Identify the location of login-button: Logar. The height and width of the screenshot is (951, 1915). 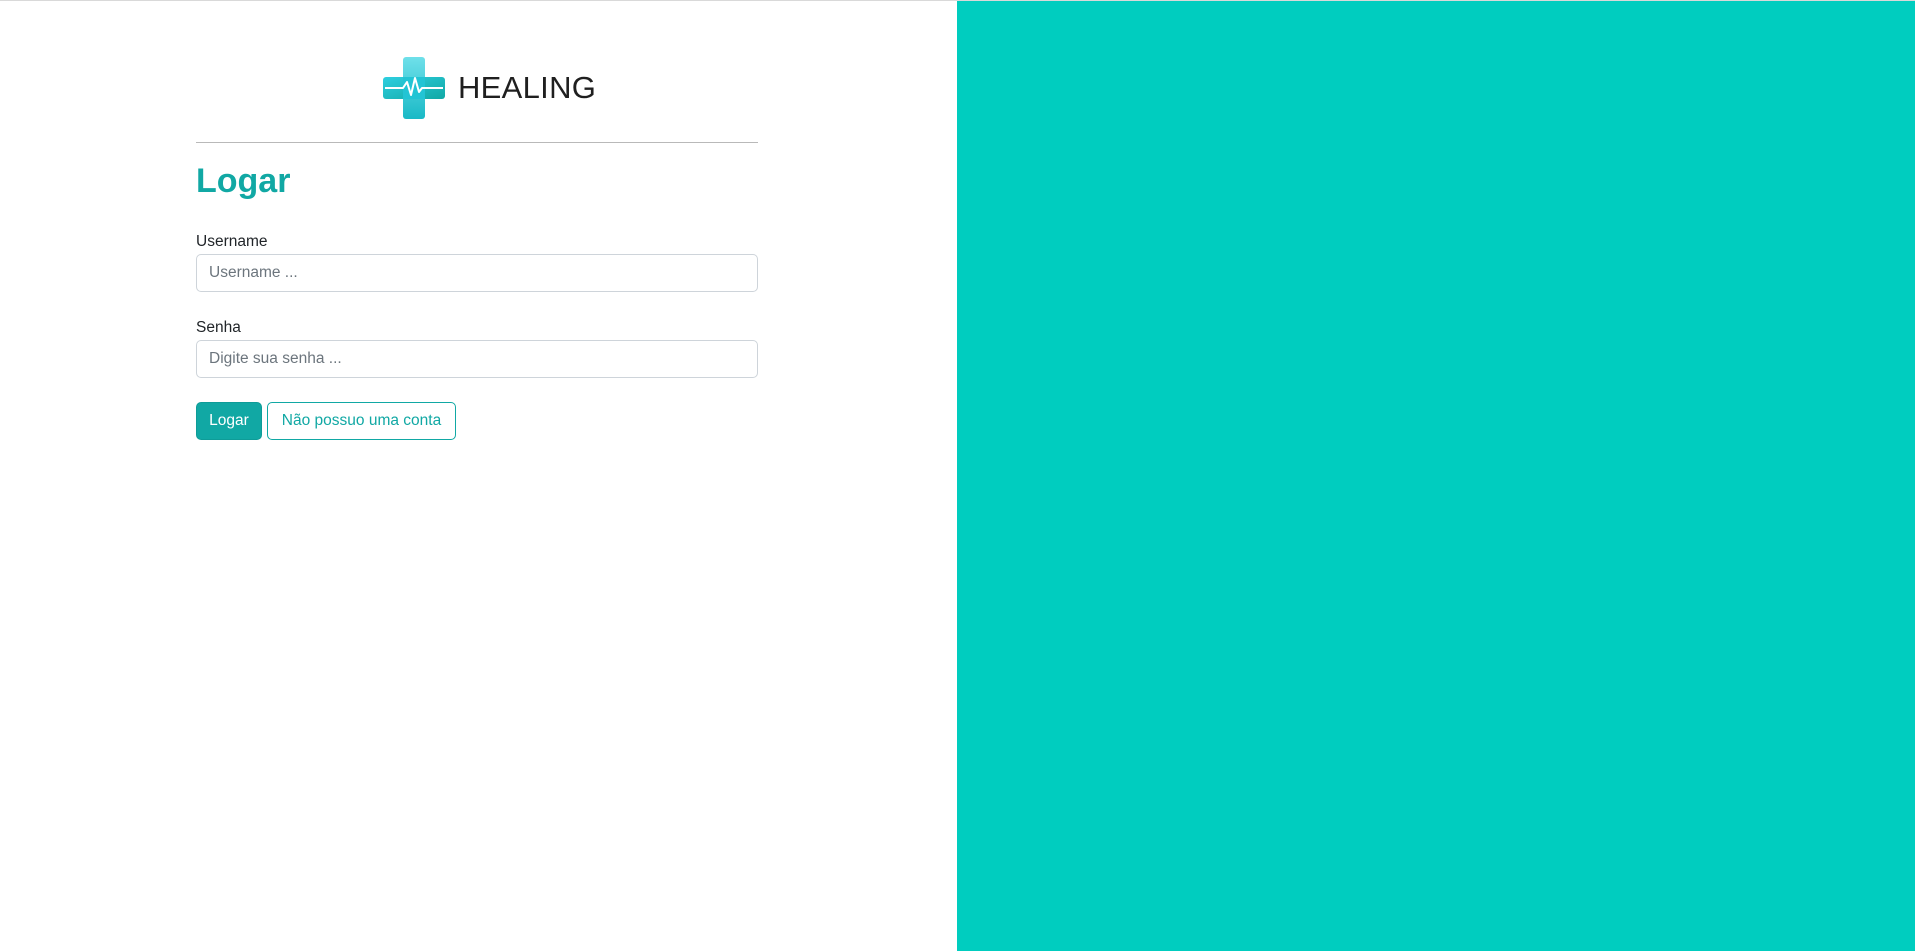
(229, 421).